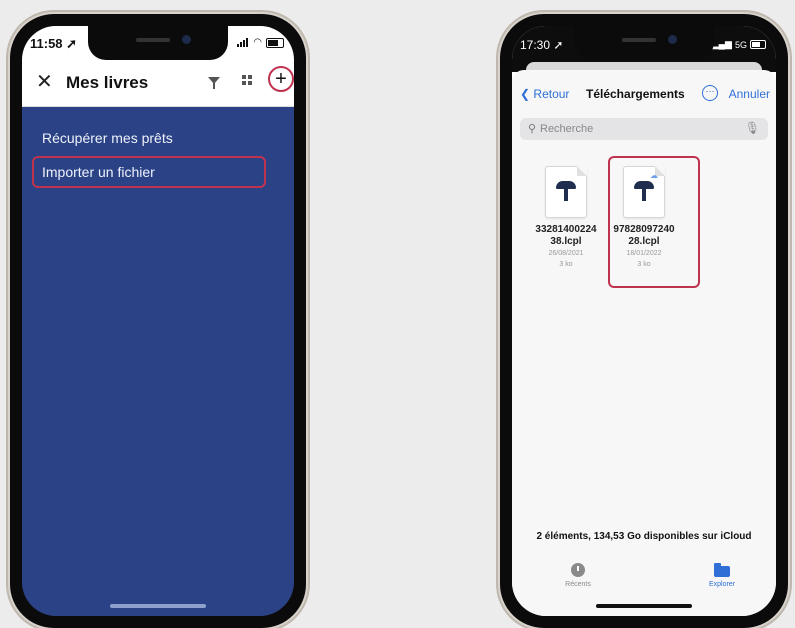 The width and height of the screenshot is (795, 628). I want to click on cancel-button: Annuler, so click(749, 94).